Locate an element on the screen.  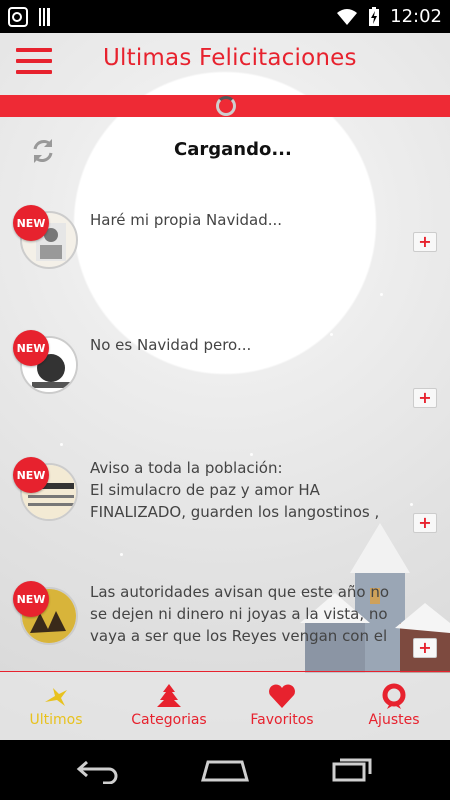
heart-icon is located at coordinates (282, 696).